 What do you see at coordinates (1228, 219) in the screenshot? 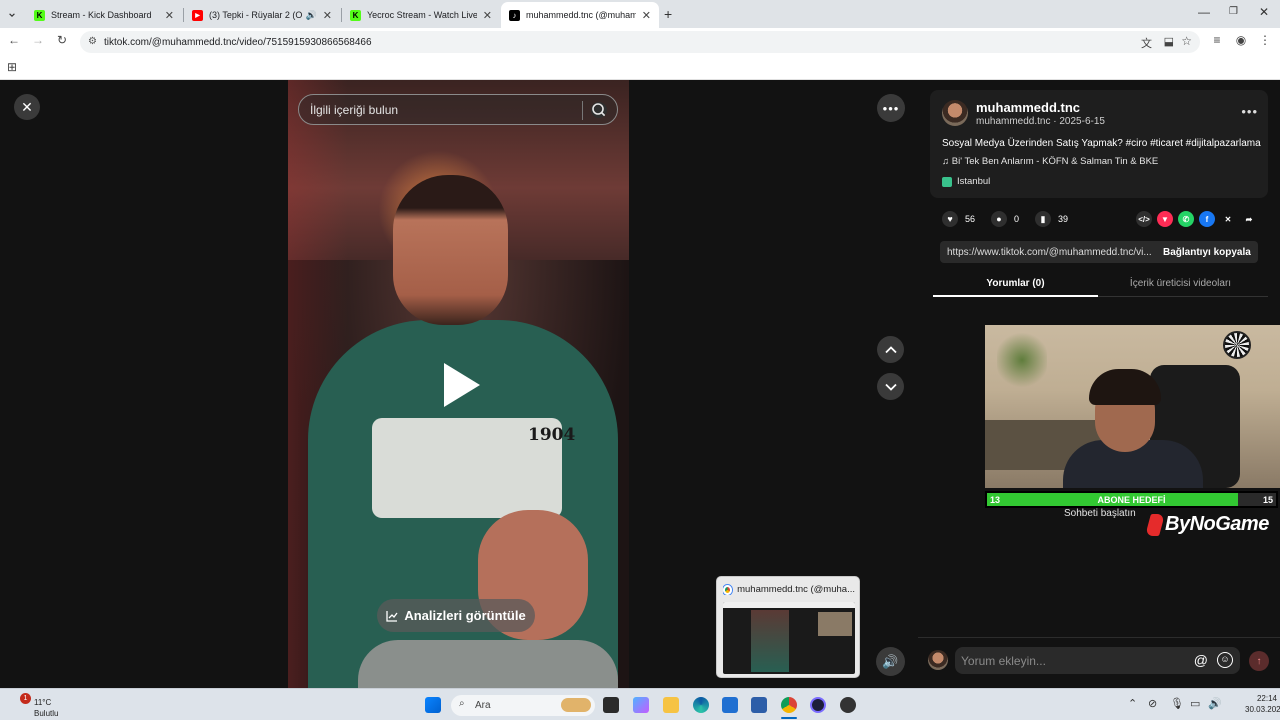
I see `x-icon: ✕` at bounding box center [1228, 219].